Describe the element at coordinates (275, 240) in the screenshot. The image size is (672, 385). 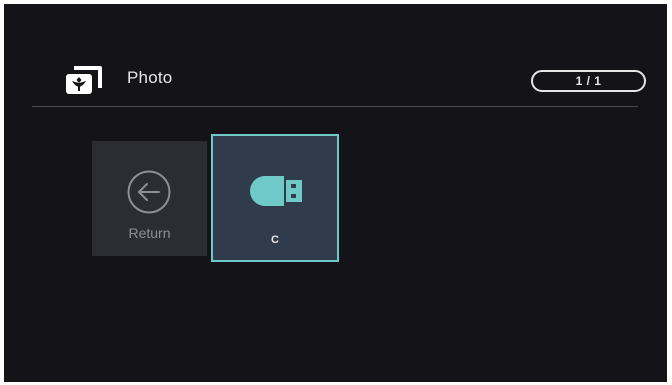
I see `drive-label: C` at that location.